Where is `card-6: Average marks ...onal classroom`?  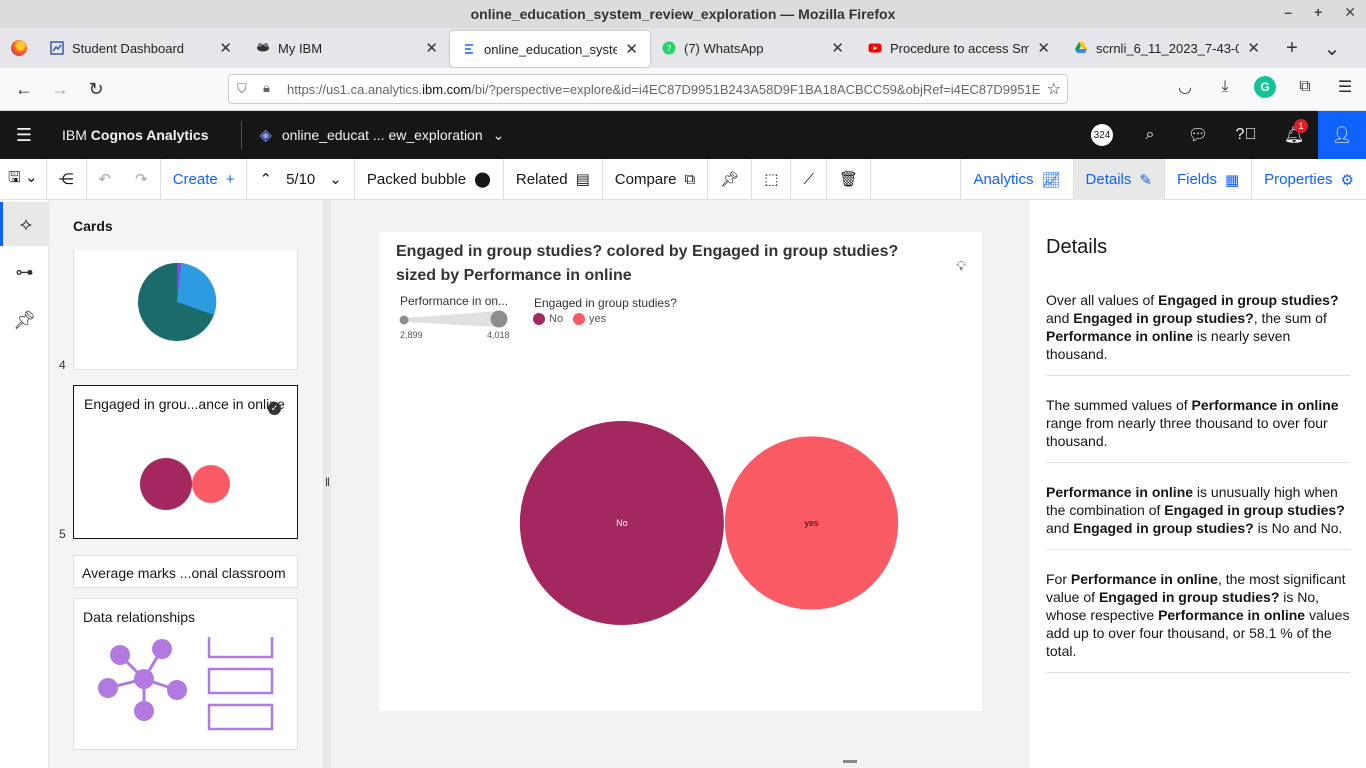 card-6: Average marks ...onal classroom is located at coordinates (185, 571).